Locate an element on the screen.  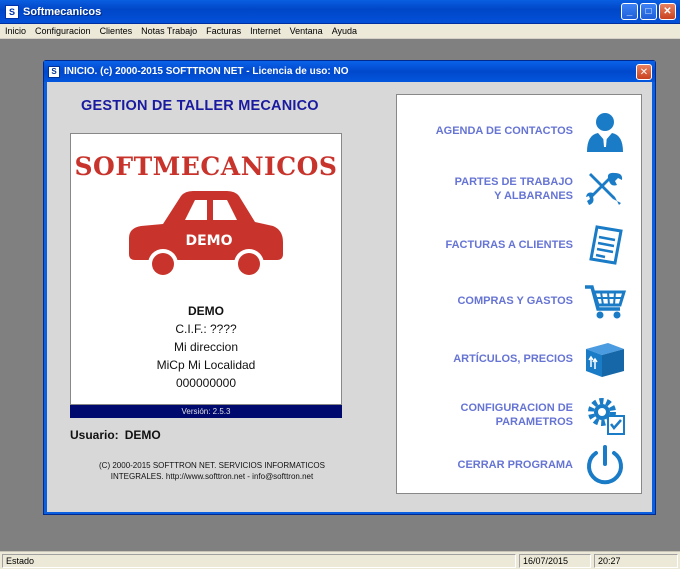
status-bar: Estado 16/07/2015 20:27 is located at coordinates (340, 560).